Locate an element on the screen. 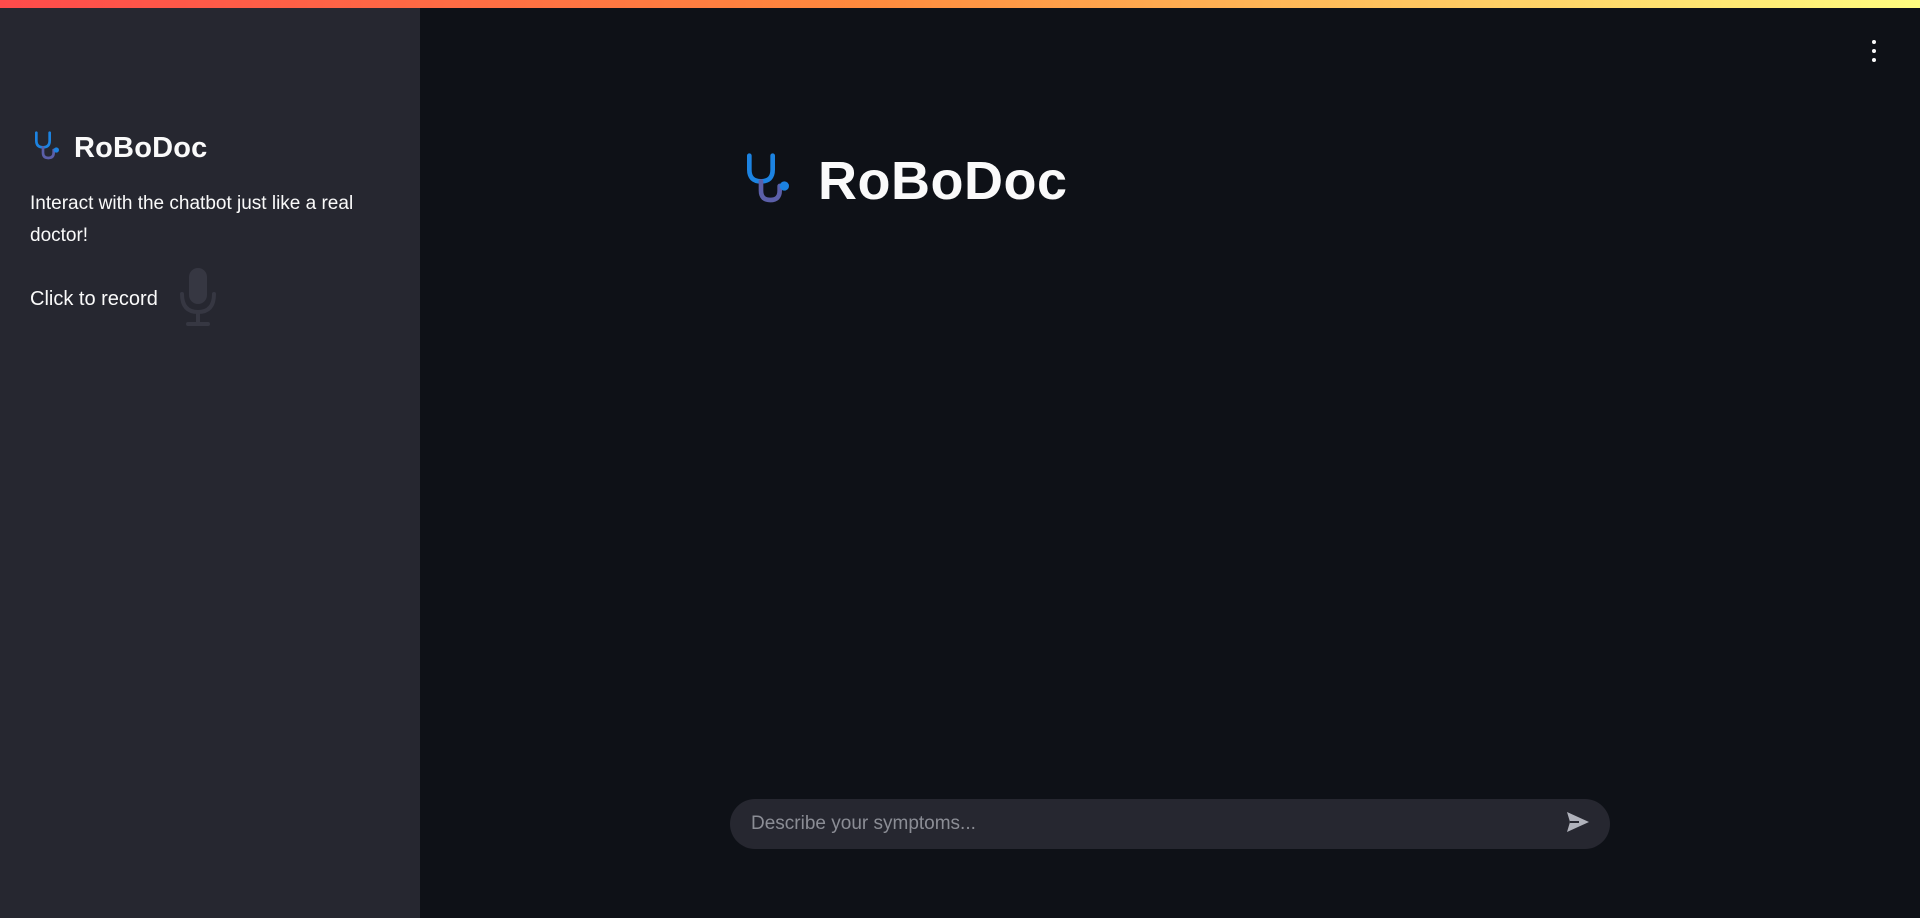 This screenshot has height=918, width=1920. chat-input is located at coordinates (1144, 824).